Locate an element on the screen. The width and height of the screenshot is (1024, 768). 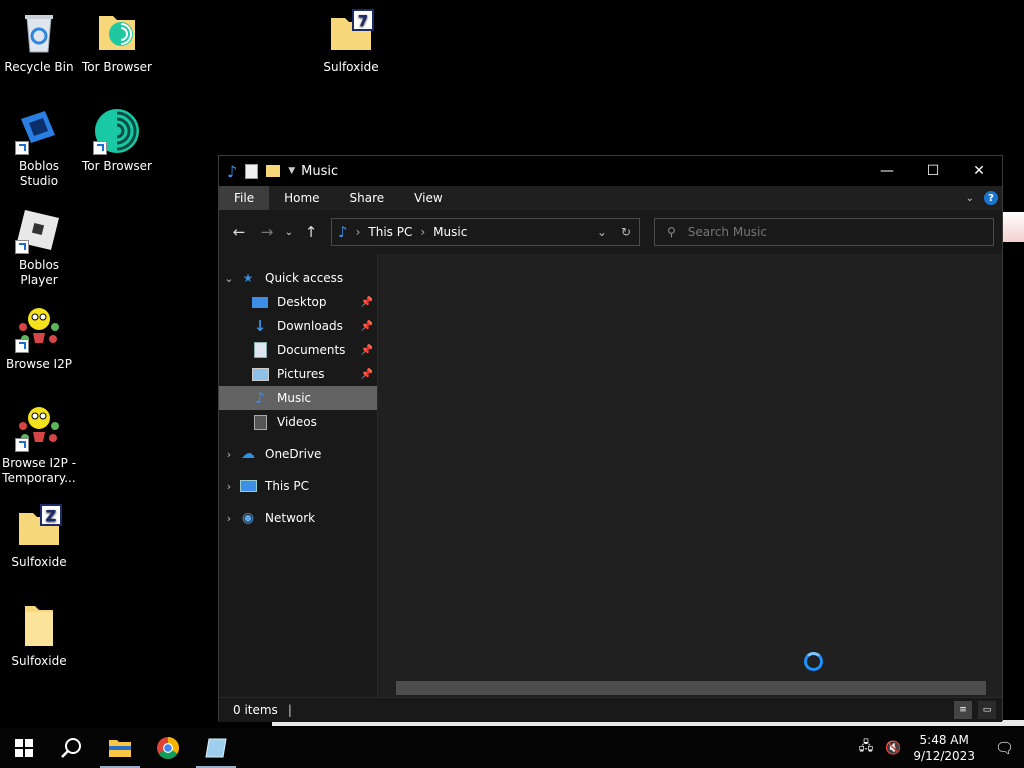
start-button is located at coordinates (24, 748).